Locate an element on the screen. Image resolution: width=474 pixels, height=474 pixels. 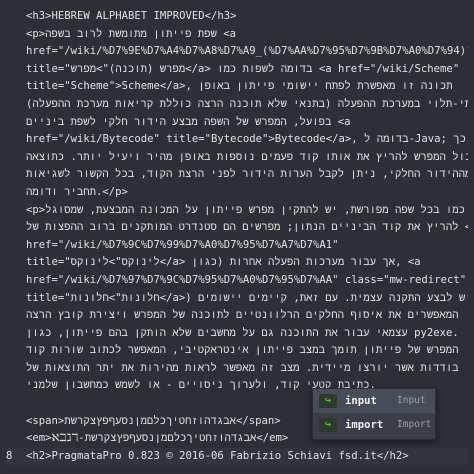
autocomplete-hint: Import is located at coordinates (414, 424).